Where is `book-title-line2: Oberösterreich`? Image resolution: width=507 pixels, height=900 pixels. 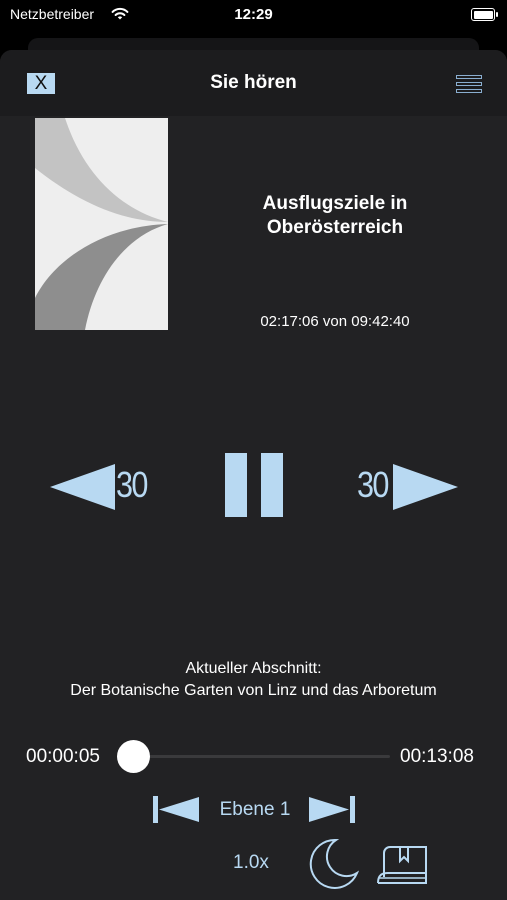 book-title-line2: Oberösterreich is located at coordinates (335, 227).